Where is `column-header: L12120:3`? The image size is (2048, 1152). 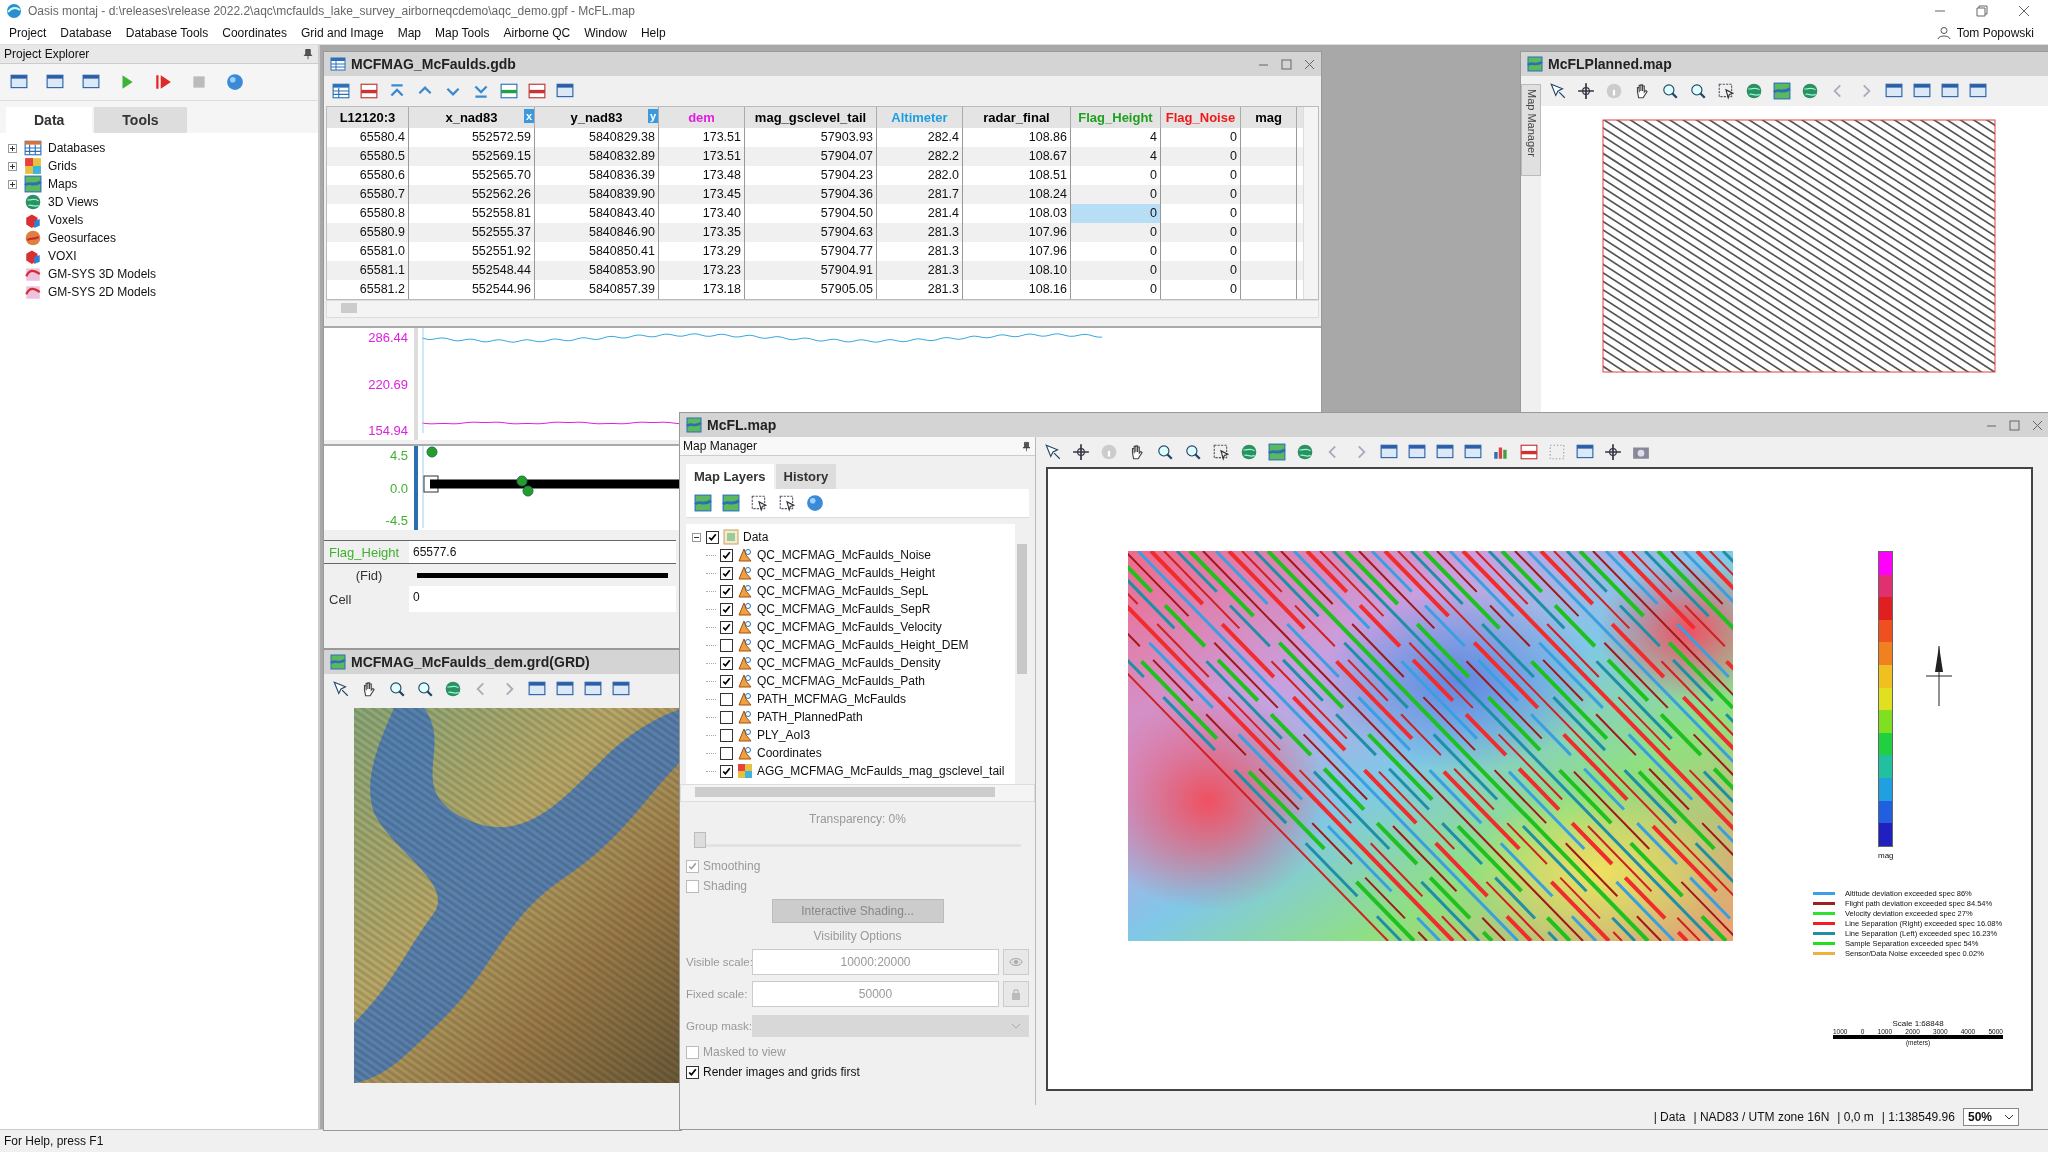 column-header: L12120:3 is located at coordinates (368, 117).